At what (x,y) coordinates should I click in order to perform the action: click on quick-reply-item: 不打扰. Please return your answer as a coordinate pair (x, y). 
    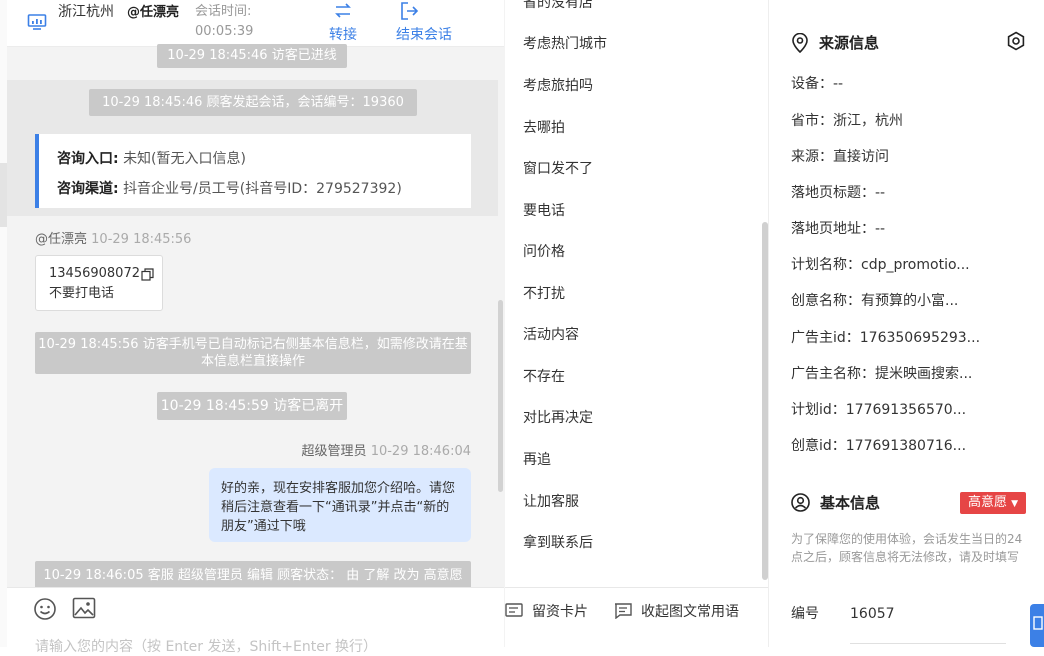
    Looking at the image, I should click on (544, 294).